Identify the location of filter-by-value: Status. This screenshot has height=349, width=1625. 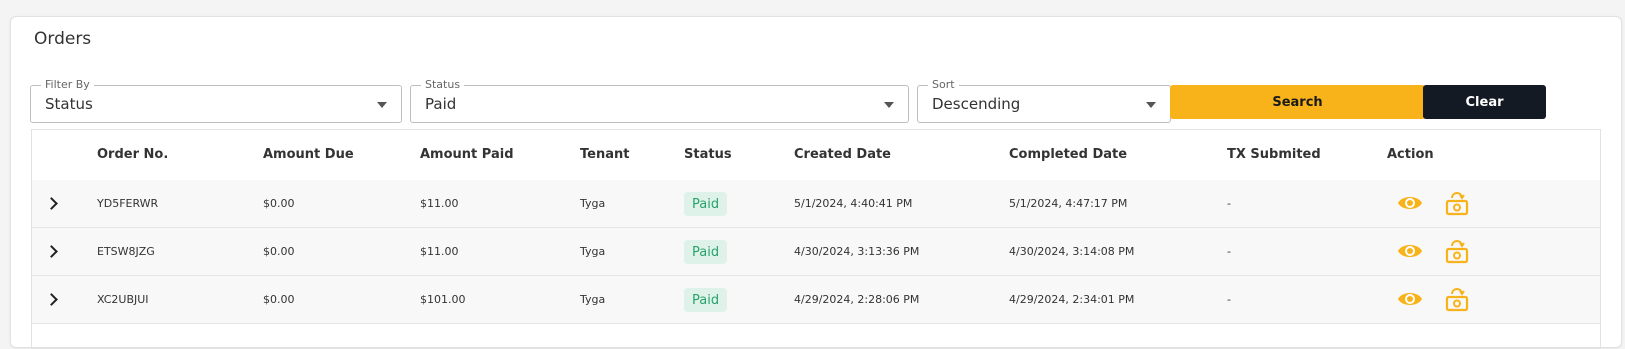
(69, 104).